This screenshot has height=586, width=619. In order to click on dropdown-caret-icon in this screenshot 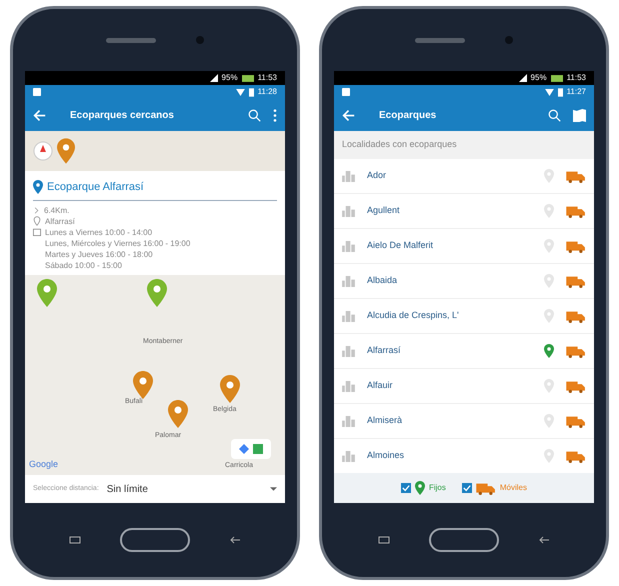, I will do `click(273, 489)`.